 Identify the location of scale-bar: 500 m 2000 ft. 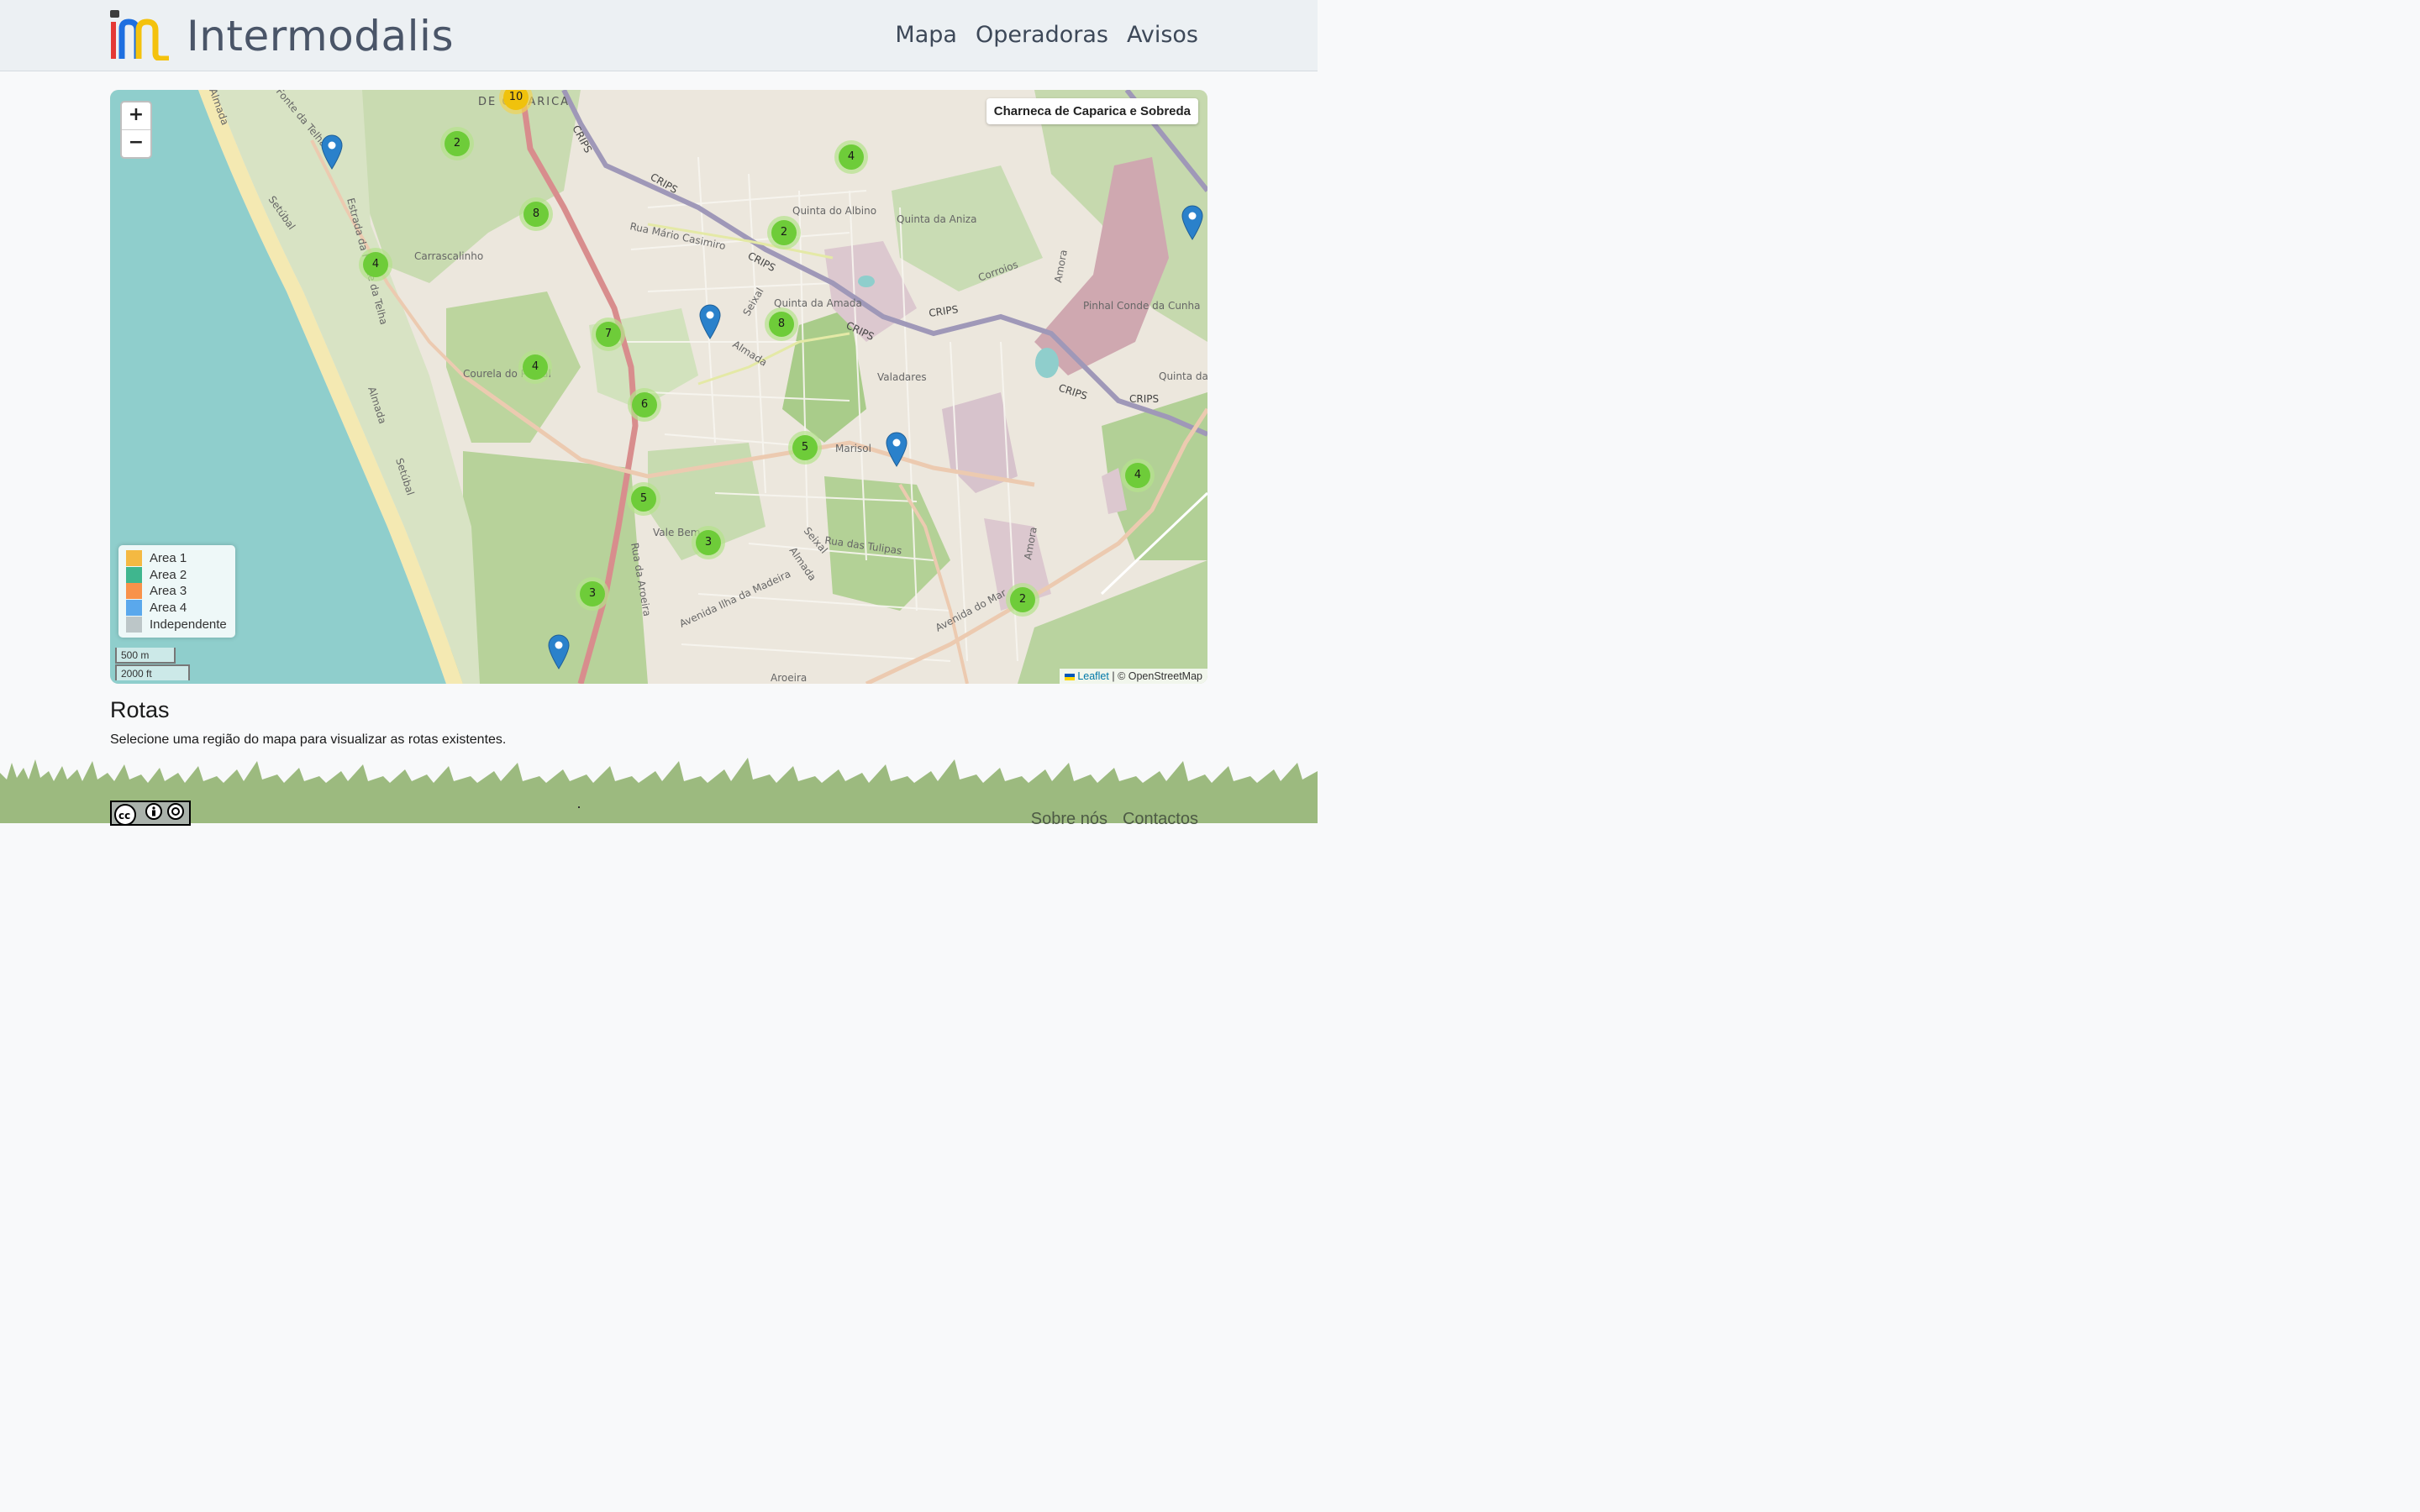
(153, 664).